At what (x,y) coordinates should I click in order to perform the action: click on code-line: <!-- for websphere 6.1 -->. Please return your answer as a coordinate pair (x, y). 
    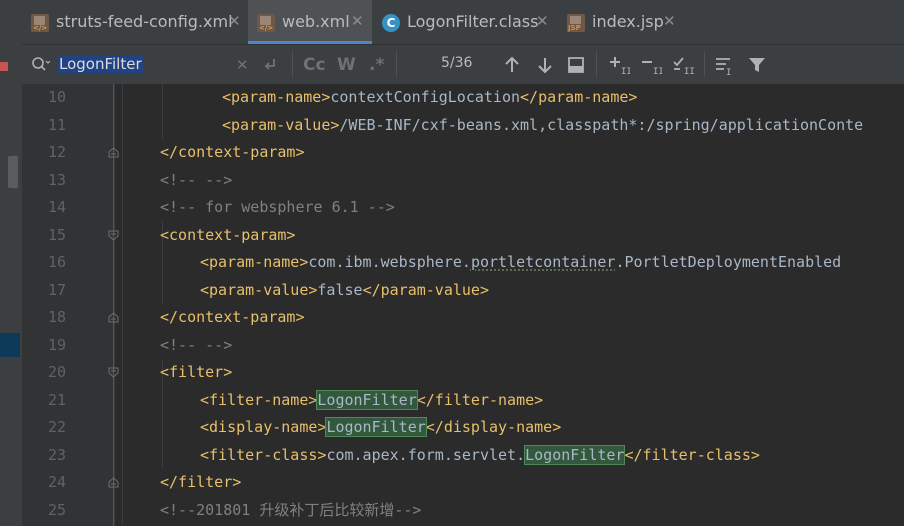
    Looking at the image, I should click on (277, 207).